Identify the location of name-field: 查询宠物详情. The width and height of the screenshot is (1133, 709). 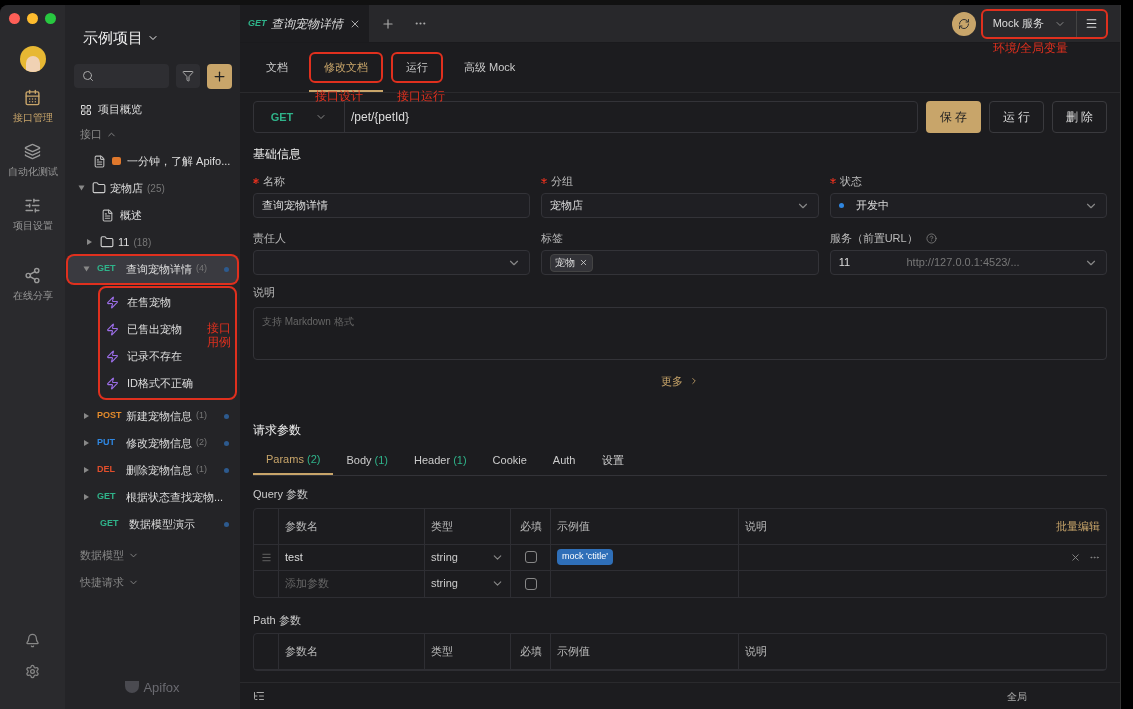
(392, 205).